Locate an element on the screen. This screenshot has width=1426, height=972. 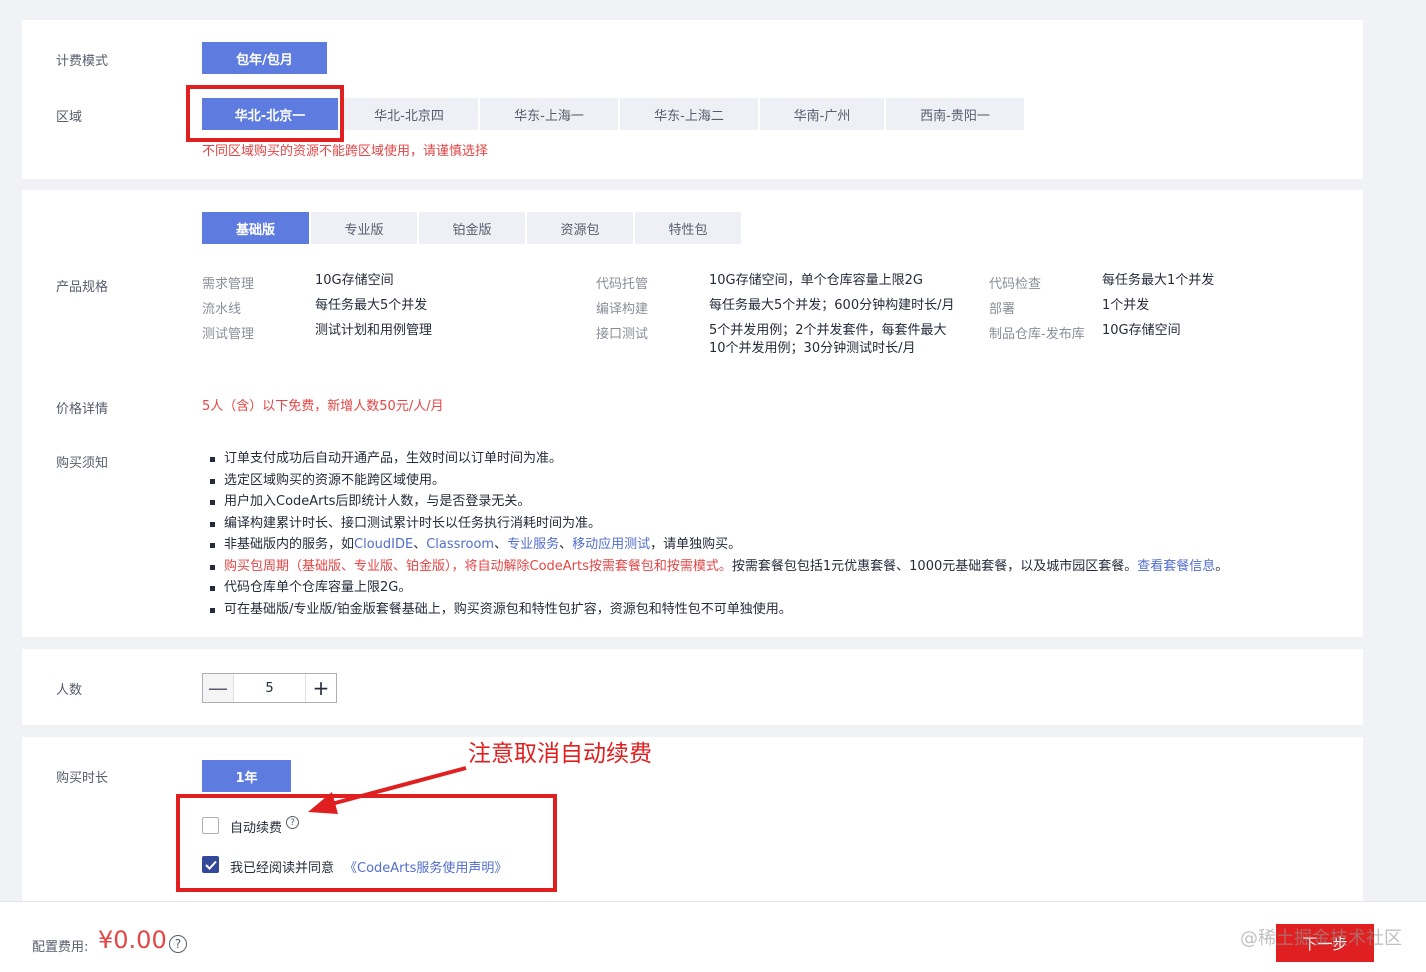
notice-item: 代码仓库单个仓库容量上限2G。 is located at coordinates (715, 588).